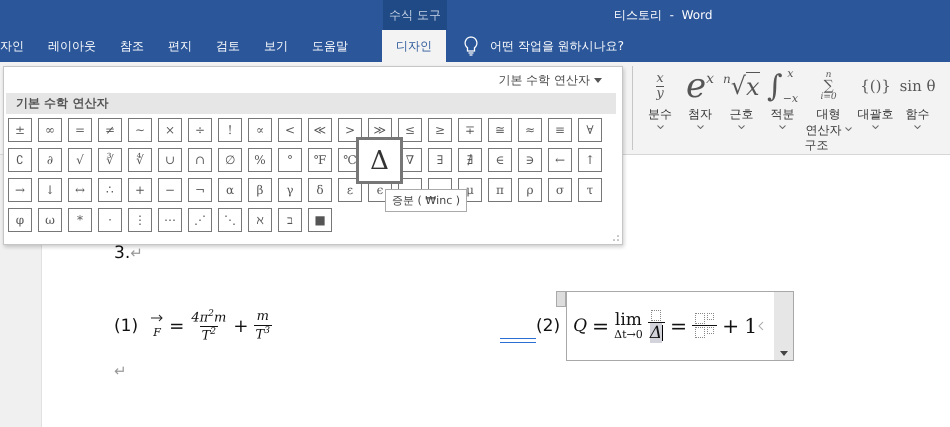 This screenshot has width=950, height=427. What do you see at coordinates (663, 15) in the screenshot?
I see `window-title: 티스토리 - Word` at bounding box center [663, 15].